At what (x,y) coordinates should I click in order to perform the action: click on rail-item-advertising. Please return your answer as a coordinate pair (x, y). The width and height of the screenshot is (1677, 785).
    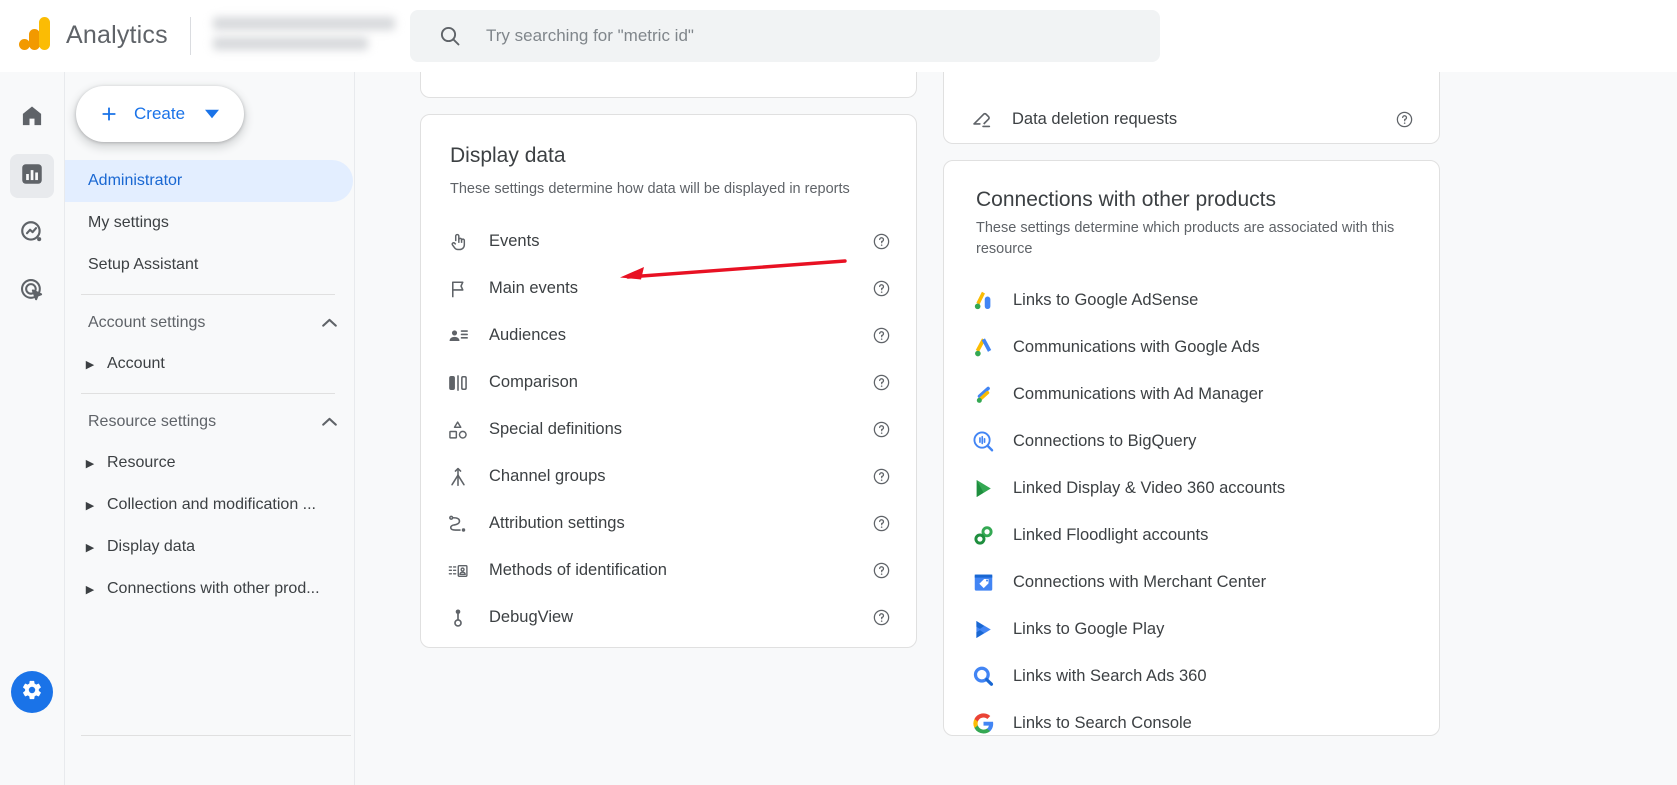
    Looking at the image, I should click on (32, 292).